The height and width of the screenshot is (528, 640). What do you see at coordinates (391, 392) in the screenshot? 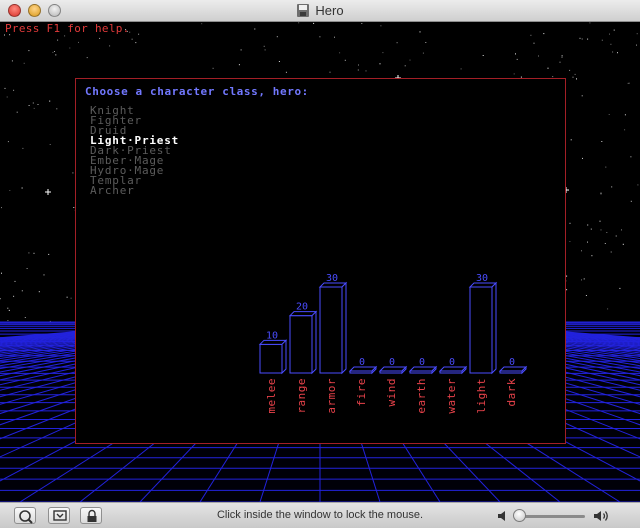
I see `stat-label-wind: wind` at bounding box center [391, 392].